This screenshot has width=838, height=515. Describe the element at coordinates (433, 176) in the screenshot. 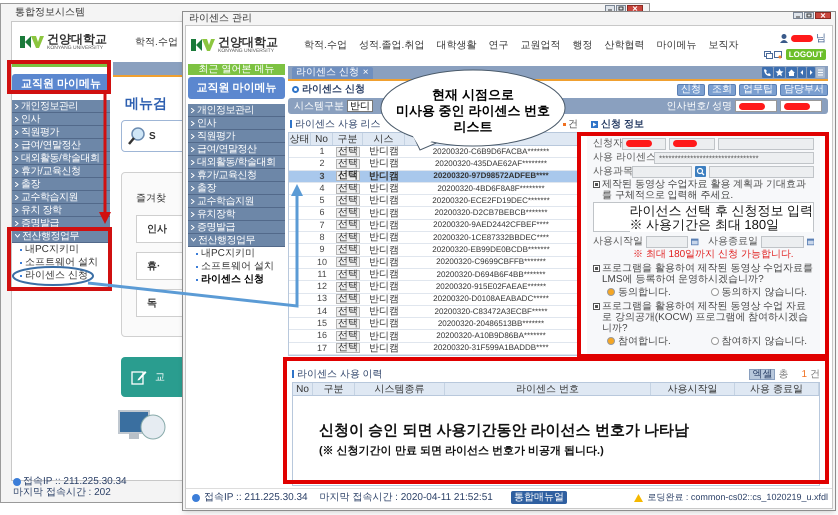

I see `selected-row: 3 선택 반디캠 20200320-97D98572ADFEB****` at that location.